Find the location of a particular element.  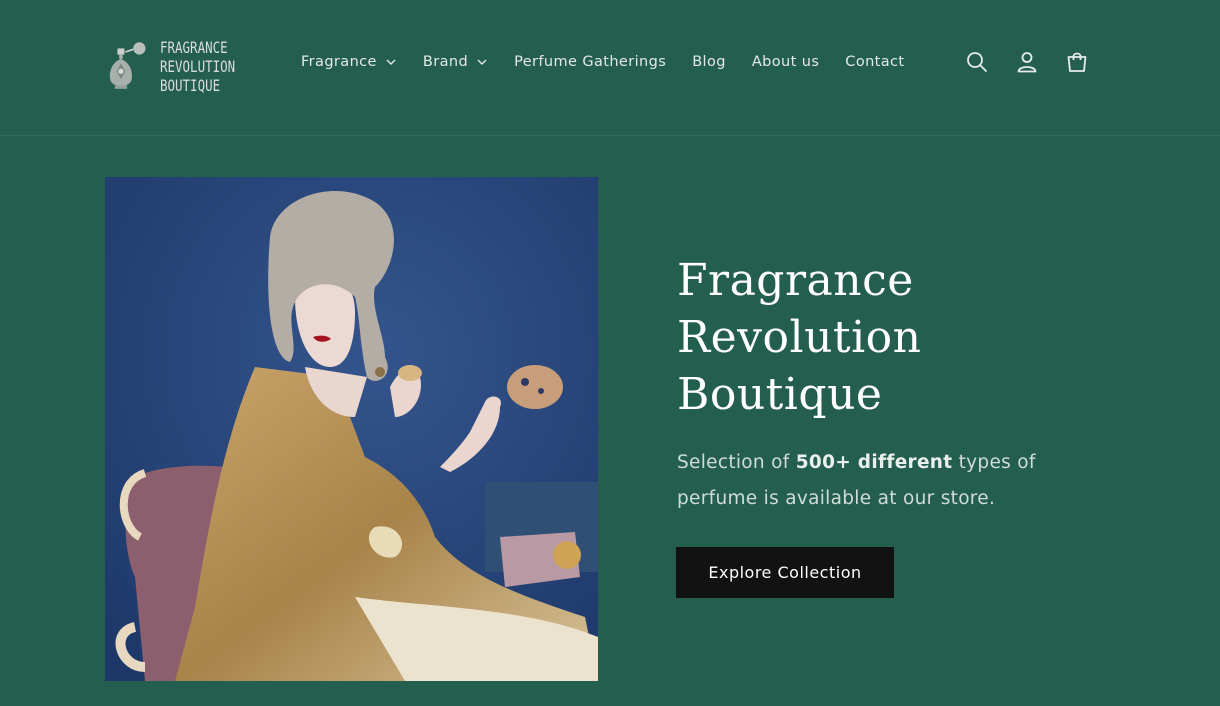

nav-item-blog: Blog is located at coordinates (709, 62).